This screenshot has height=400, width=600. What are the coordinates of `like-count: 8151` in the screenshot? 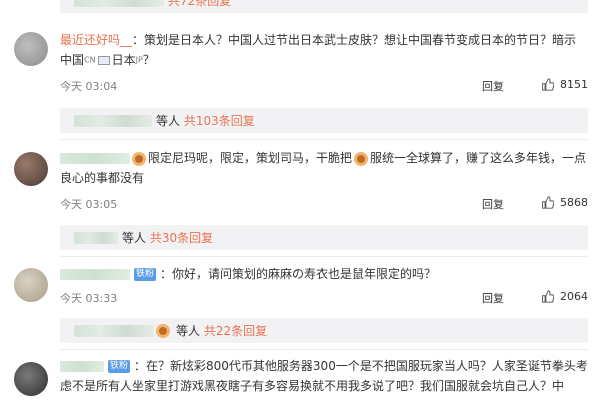 It's located at (574, 84).